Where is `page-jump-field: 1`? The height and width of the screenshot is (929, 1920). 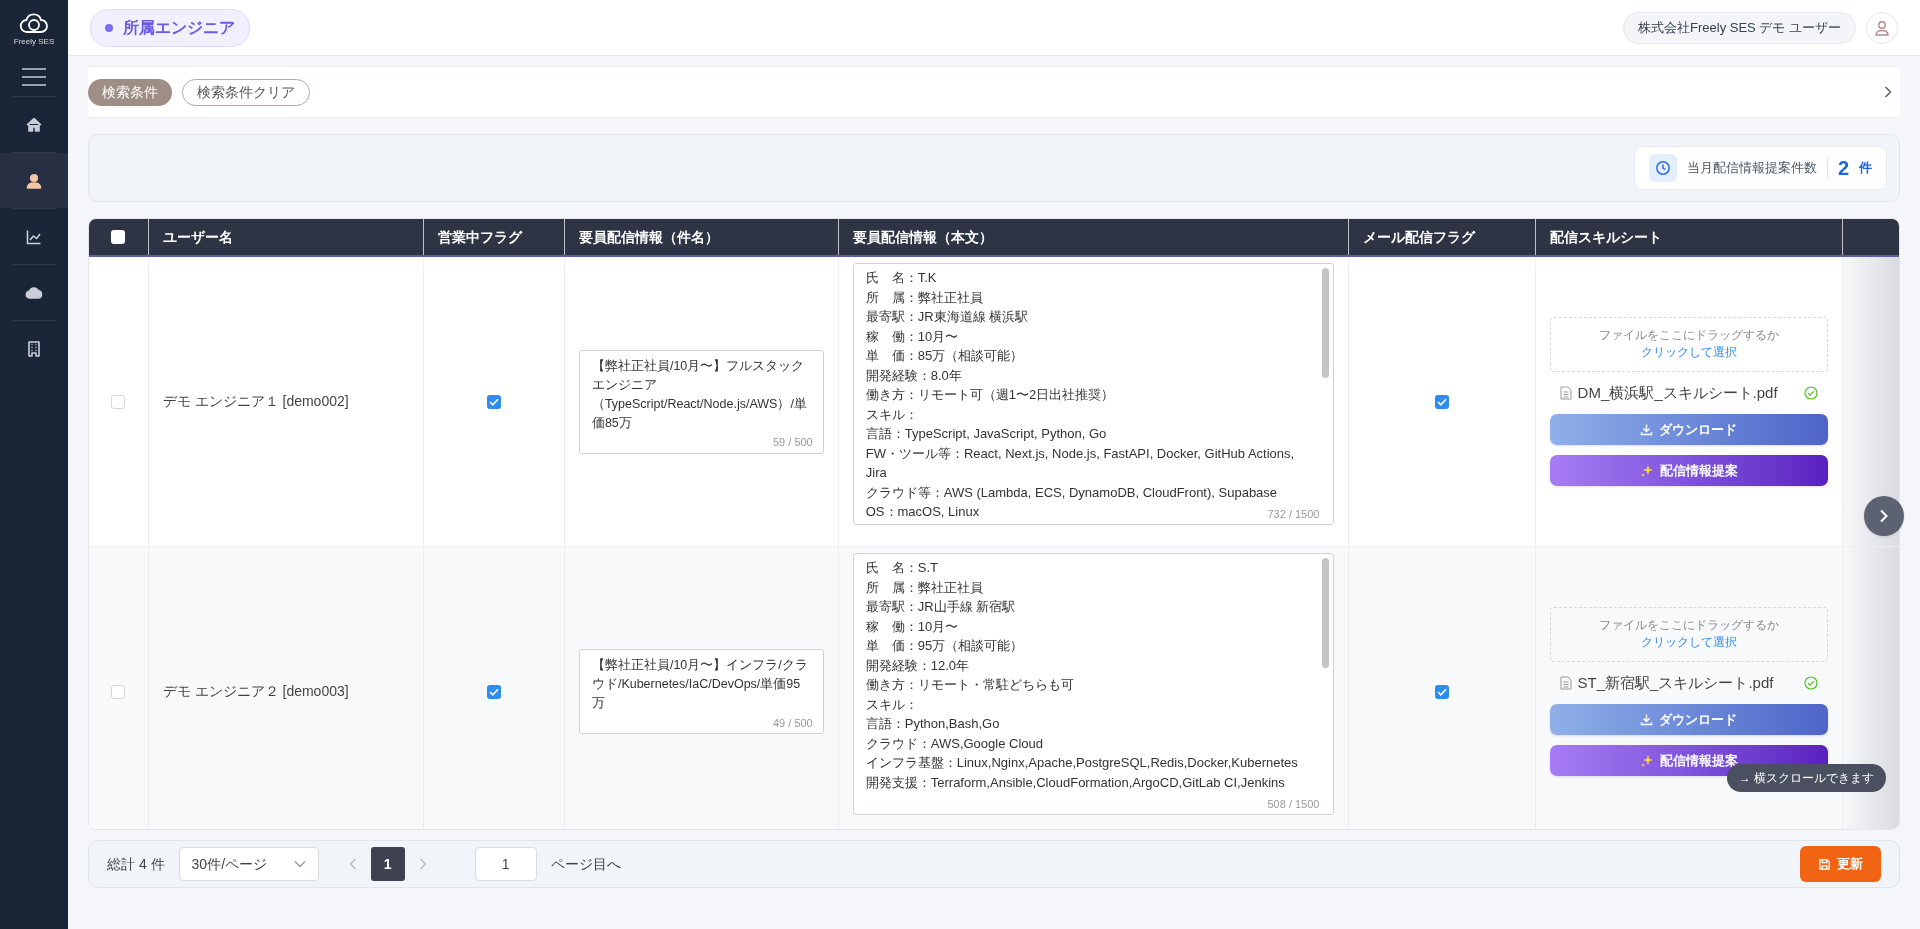
page-jump-field: 1 is located at coordinates (505, 864).